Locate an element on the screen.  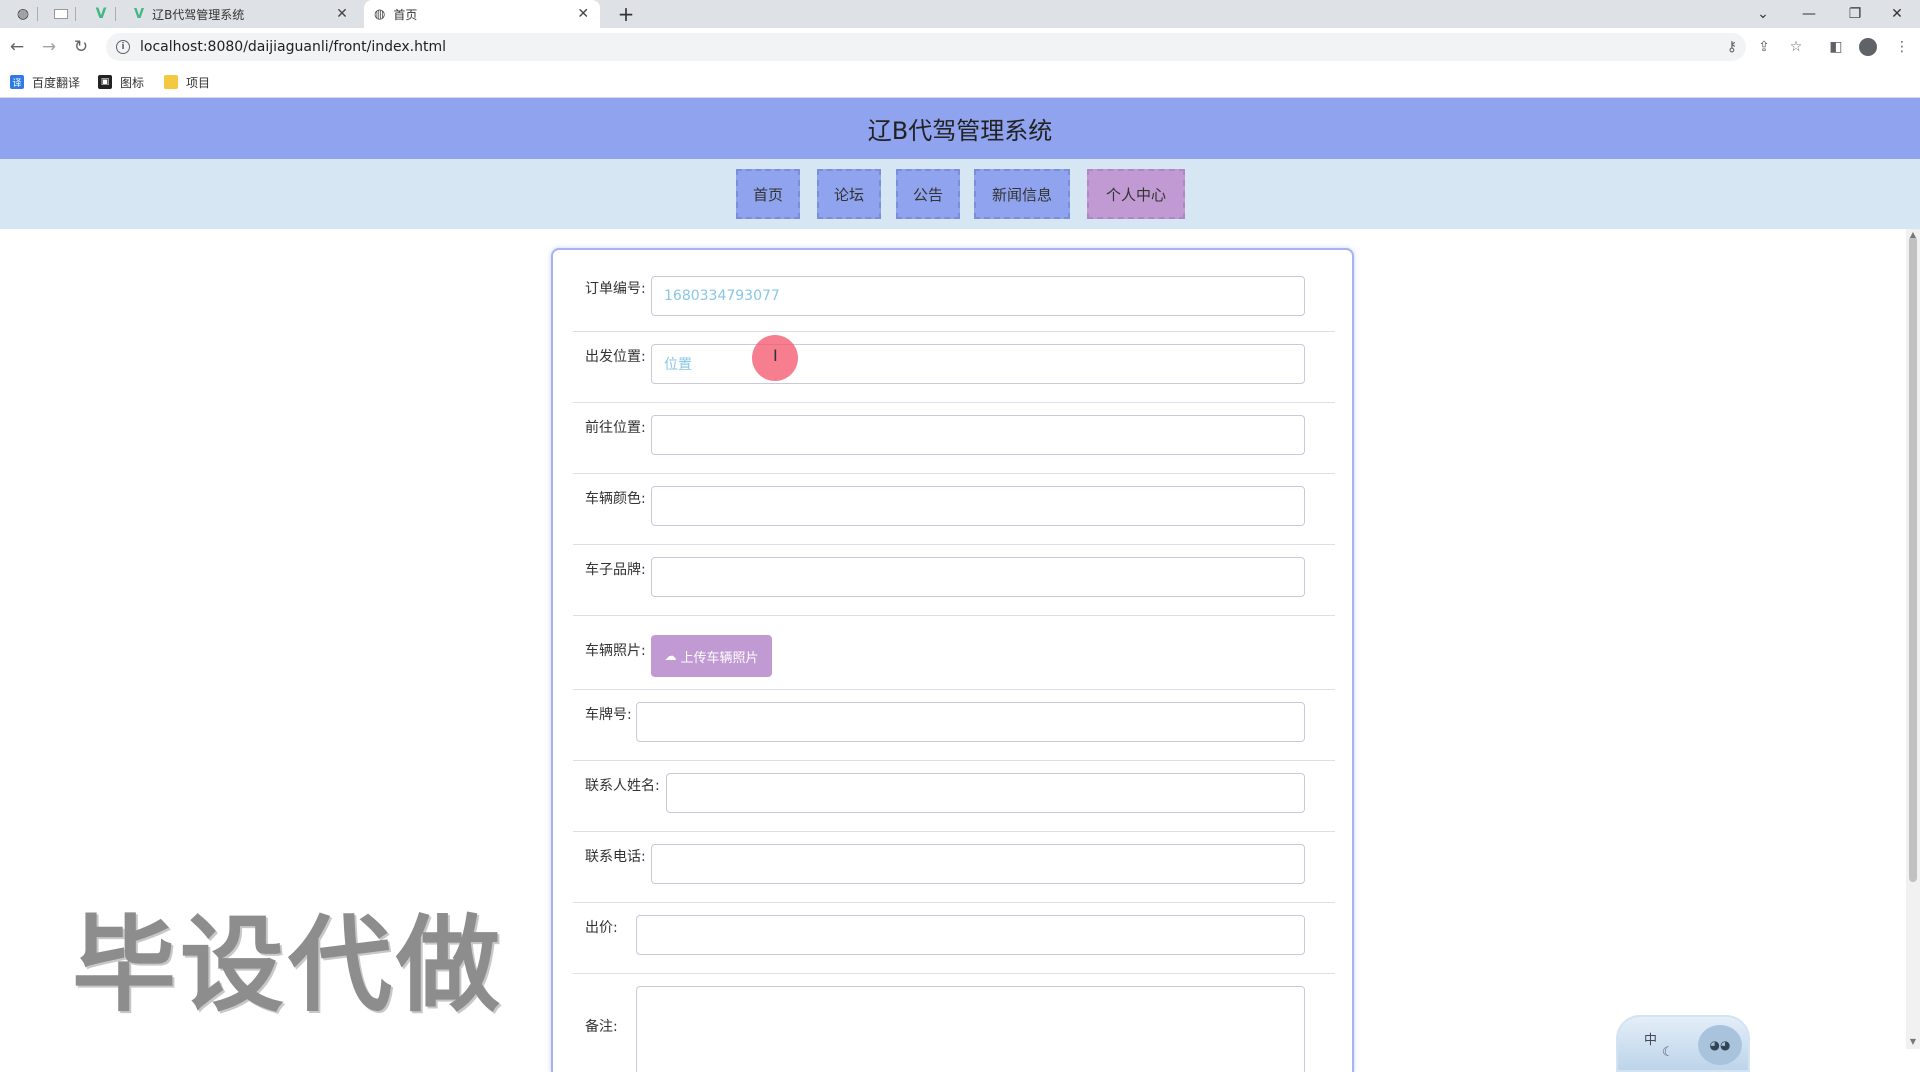
scroll-up-arrow-icon: ▲ is located at coordinates (1913, 234).